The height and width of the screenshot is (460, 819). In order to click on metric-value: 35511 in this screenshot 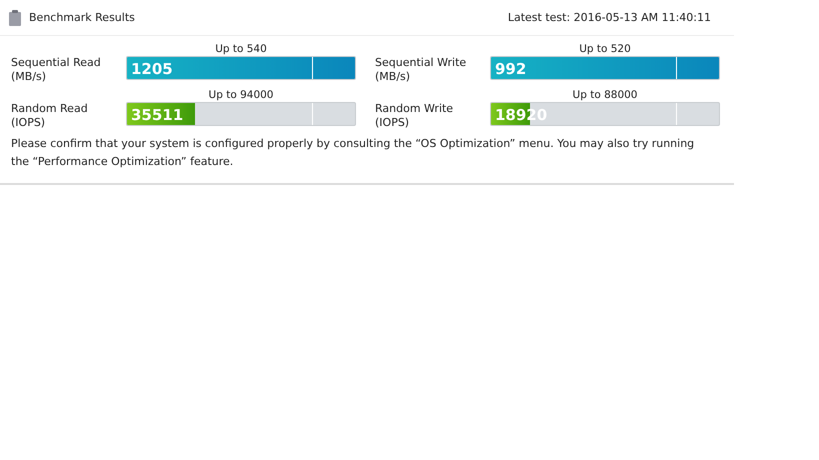, I will do `click(157, 115)`.